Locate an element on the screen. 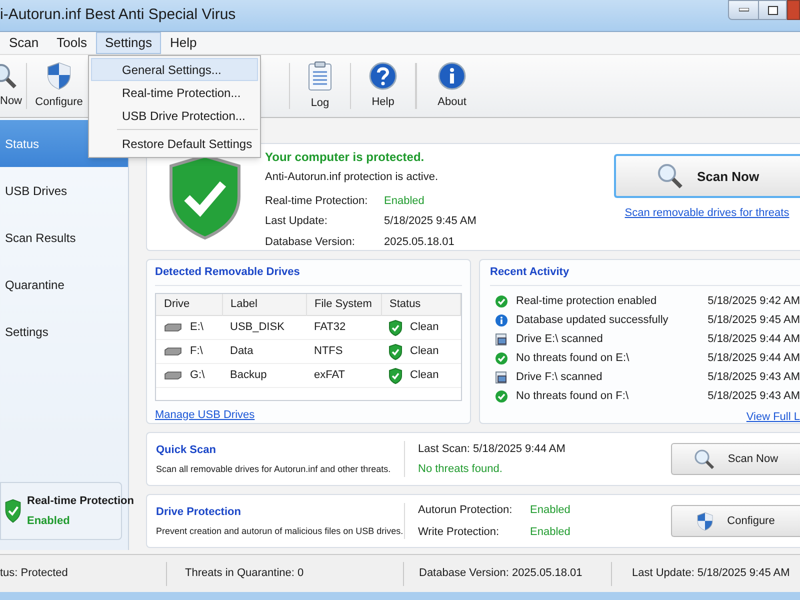 The width and height of the screenshot is (800, 600). activity-text: No threats found on F:\ is located at coordinates (572, 396).